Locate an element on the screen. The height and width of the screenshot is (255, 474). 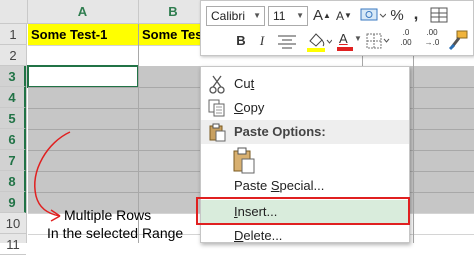
font-size-combo: 11 ▼ is located at coordinates (288, 16).